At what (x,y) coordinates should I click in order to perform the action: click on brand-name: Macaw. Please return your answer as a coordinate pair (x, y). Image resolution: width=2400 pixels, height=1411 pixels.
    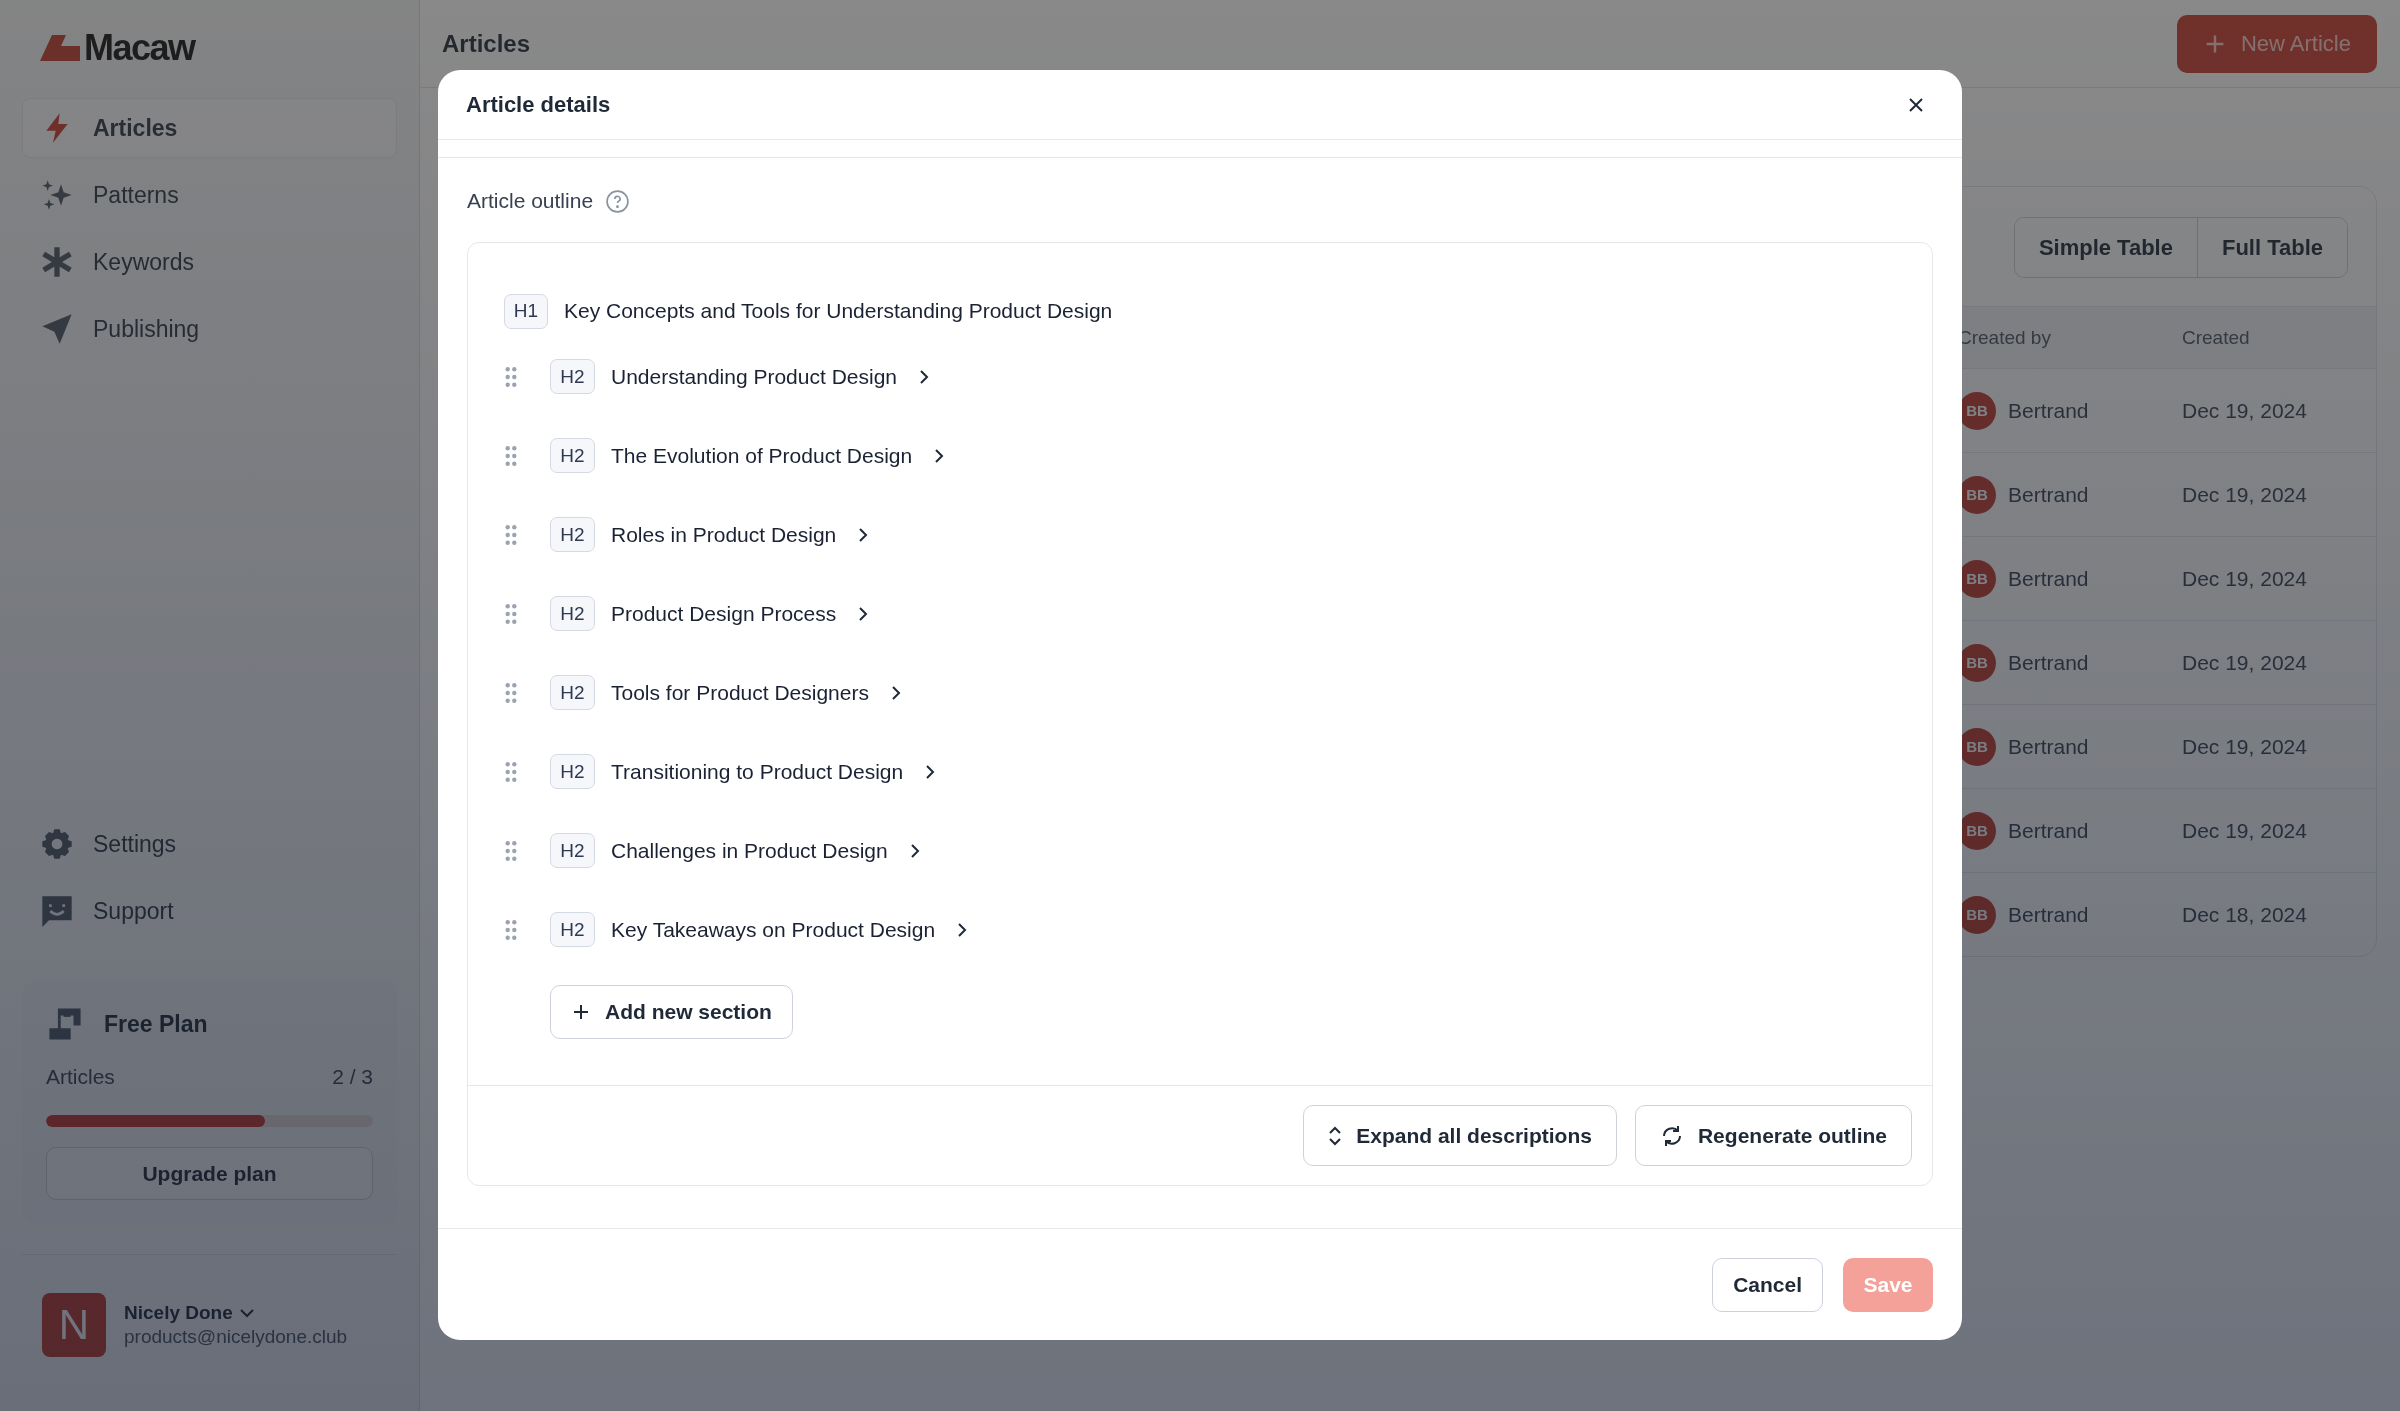
    Looking at the image, I should click on (139, 48).